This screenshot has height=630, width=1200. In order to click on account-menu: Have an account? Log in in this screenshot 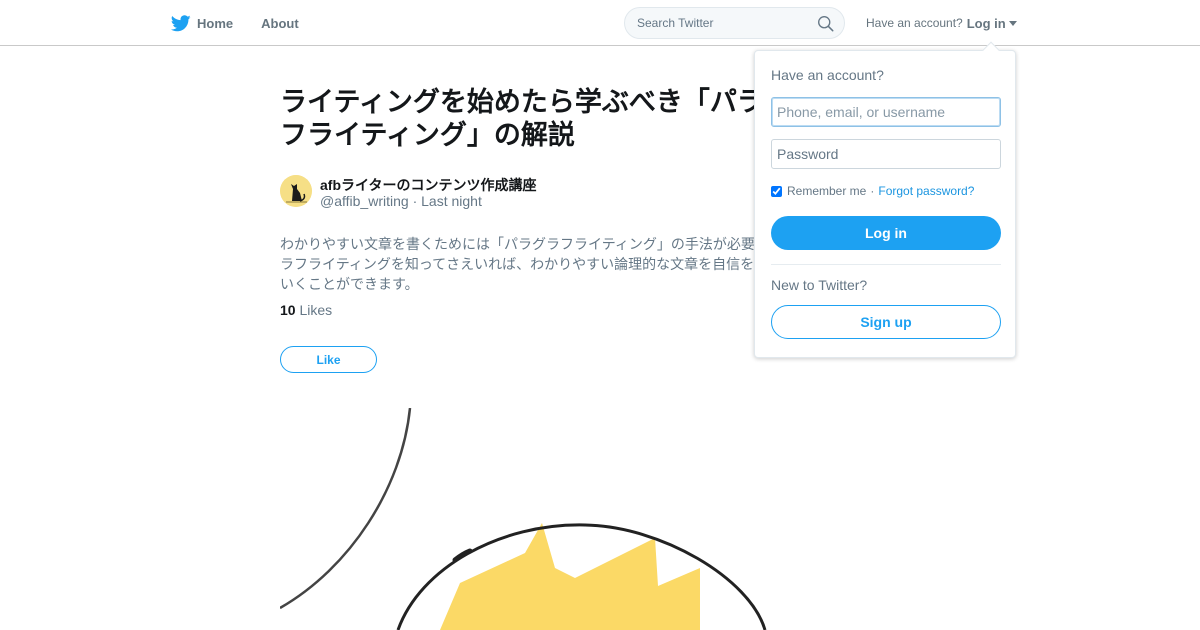, I will do `click(941, 23)`.